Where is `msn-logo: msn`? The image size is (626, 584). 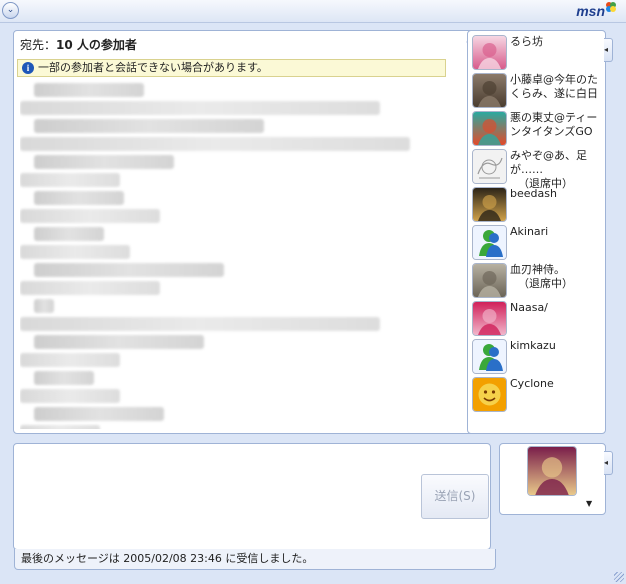 msn-logo: msn is located at coordinates (596, 10).